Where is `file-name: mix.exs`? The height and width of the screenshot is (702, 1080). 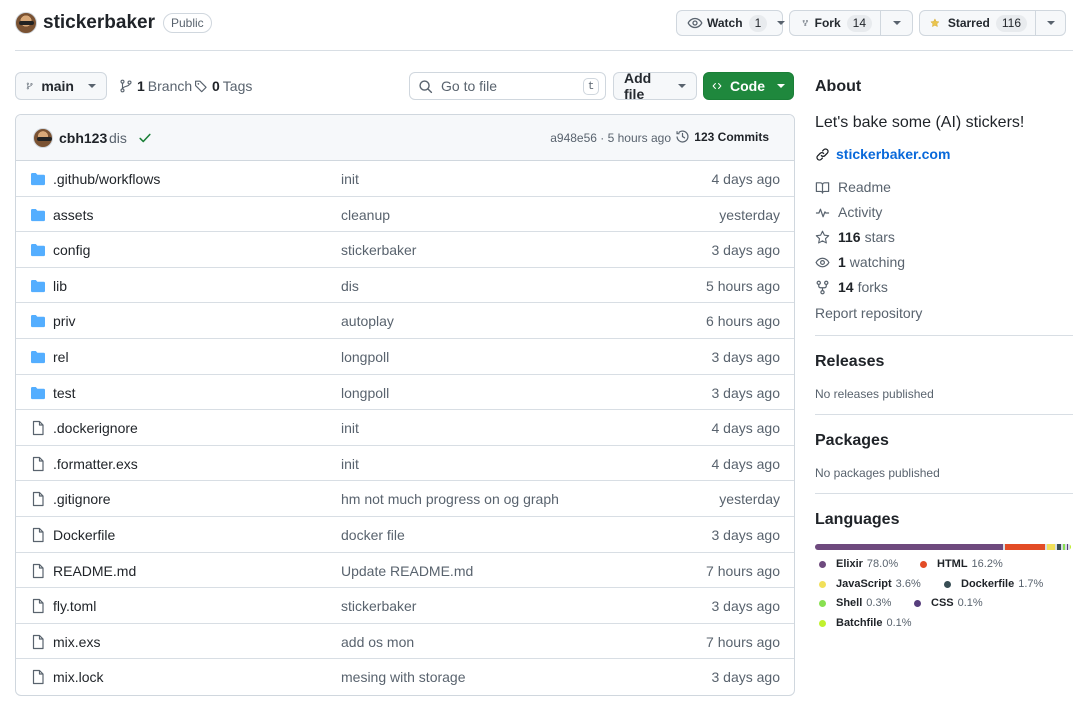
file-name: mix.exs is located at coordinates (76, 642).